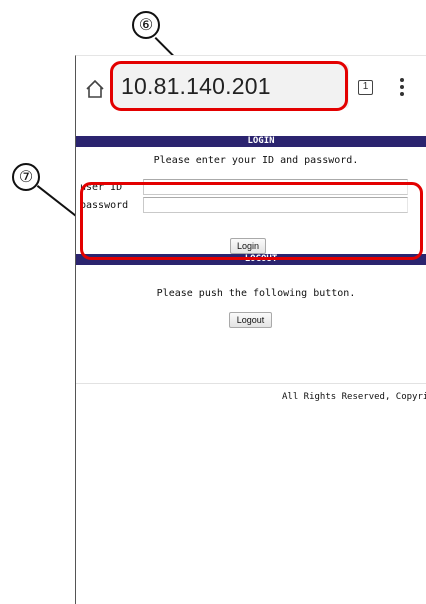 The image size is (426, 604). Describe the element at coordinates (365, 87) in the screenshot. I see `tab-switcher-icon: 1` at that location.